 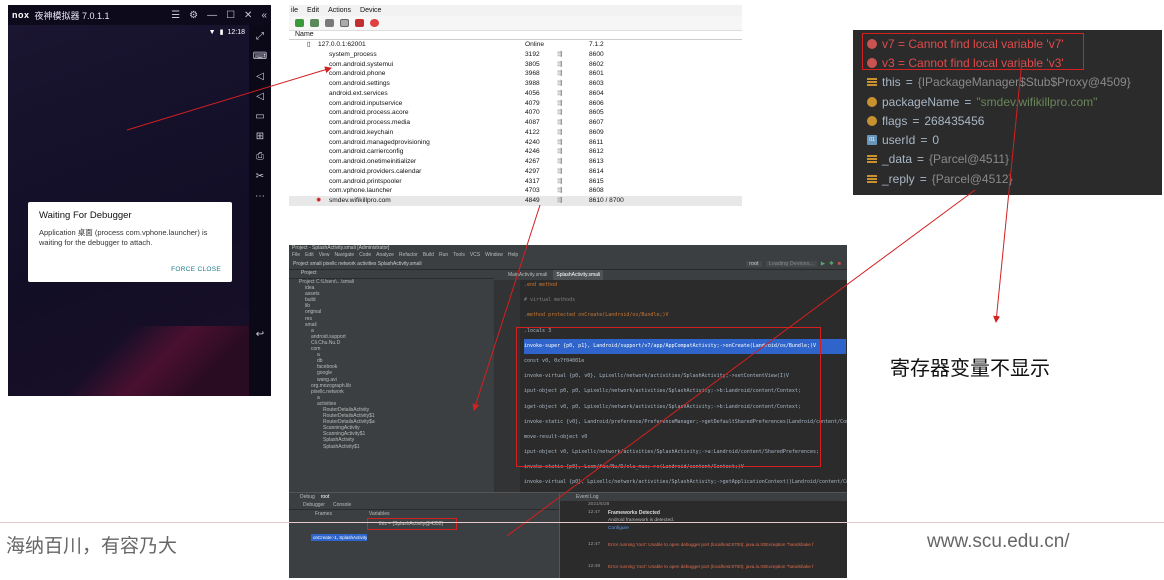 I want to click on arrow-ddms-to-code, so click(x=506, y=307).